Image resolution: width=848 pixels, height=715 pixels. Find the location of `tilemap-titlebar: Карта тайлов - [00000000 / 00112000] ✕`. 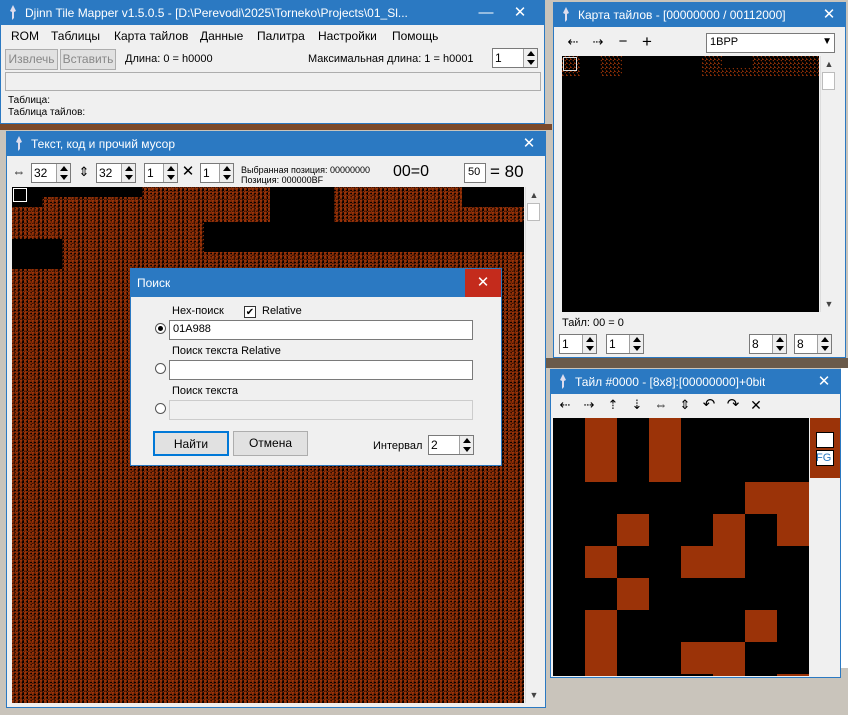

tilemap-titlebar: Карта тайлов - [00000000 / 00112000] ✕ is located at coordinates (699, 15).